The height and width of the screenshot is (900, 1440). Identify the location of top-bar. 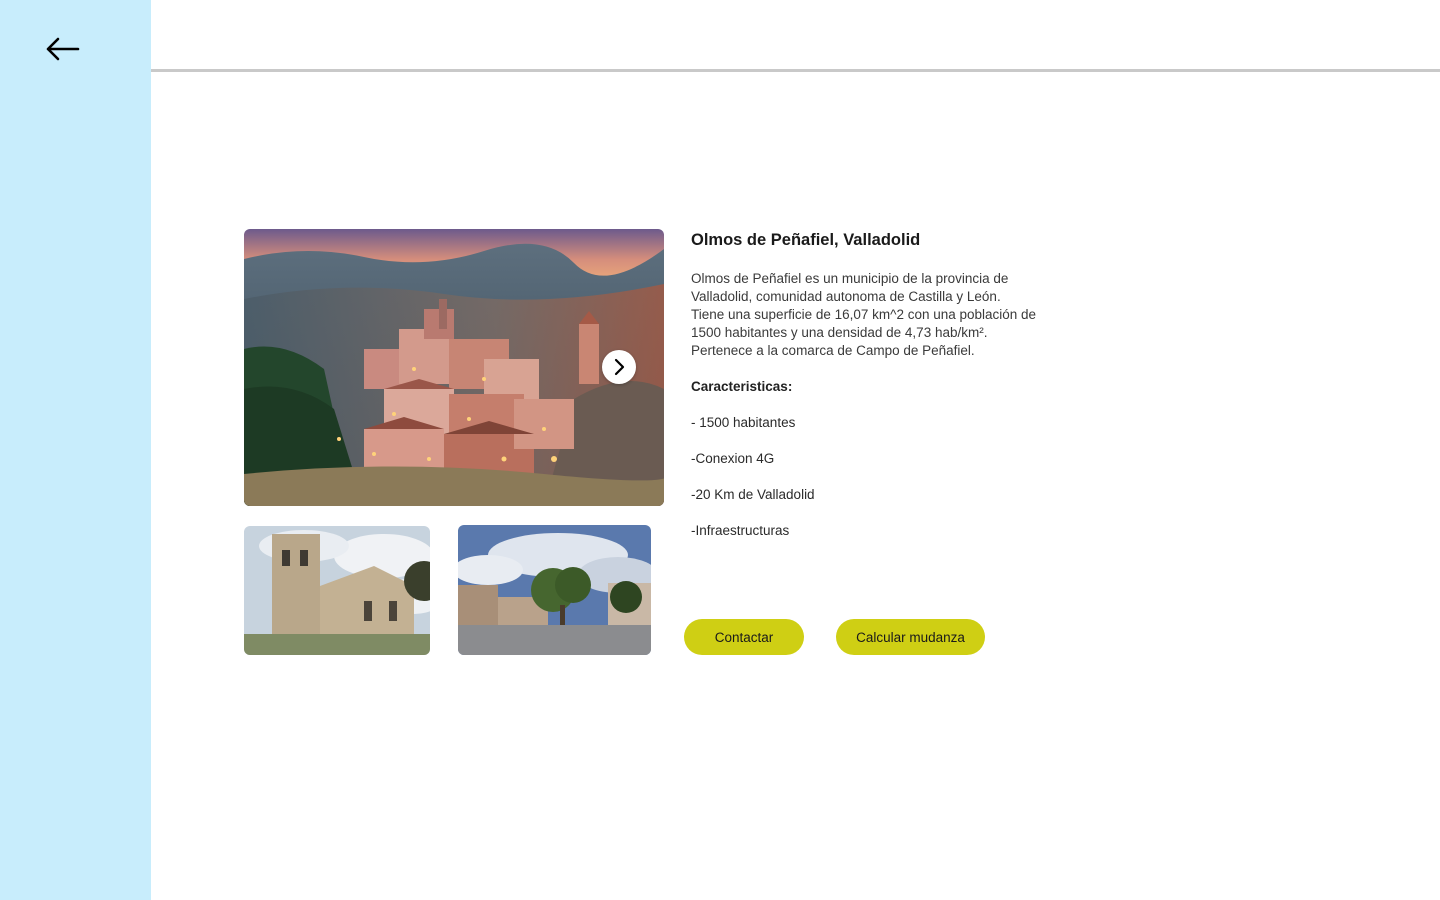
(795, 36).